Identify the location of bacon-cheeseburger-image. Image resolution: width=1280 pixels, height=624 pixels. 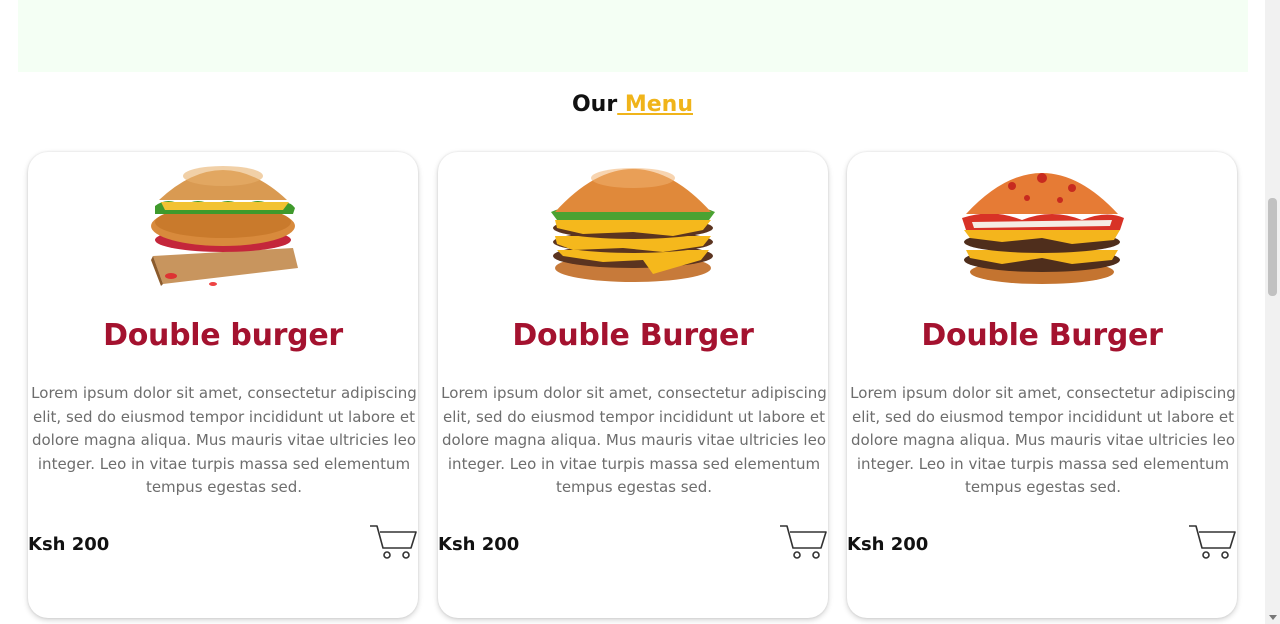
(1043, 228).